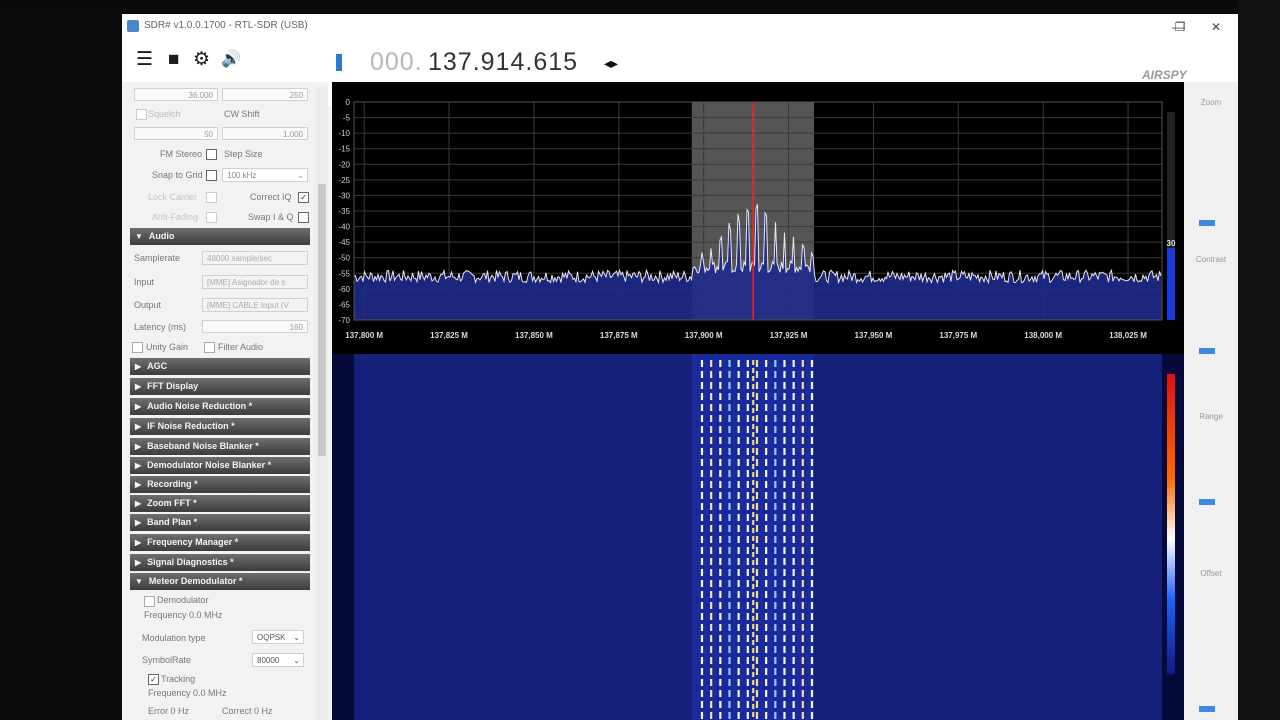  Describe the element at coordinates (137, 347) in the screenshot. I see `unity-gain-checkbox` at that location.